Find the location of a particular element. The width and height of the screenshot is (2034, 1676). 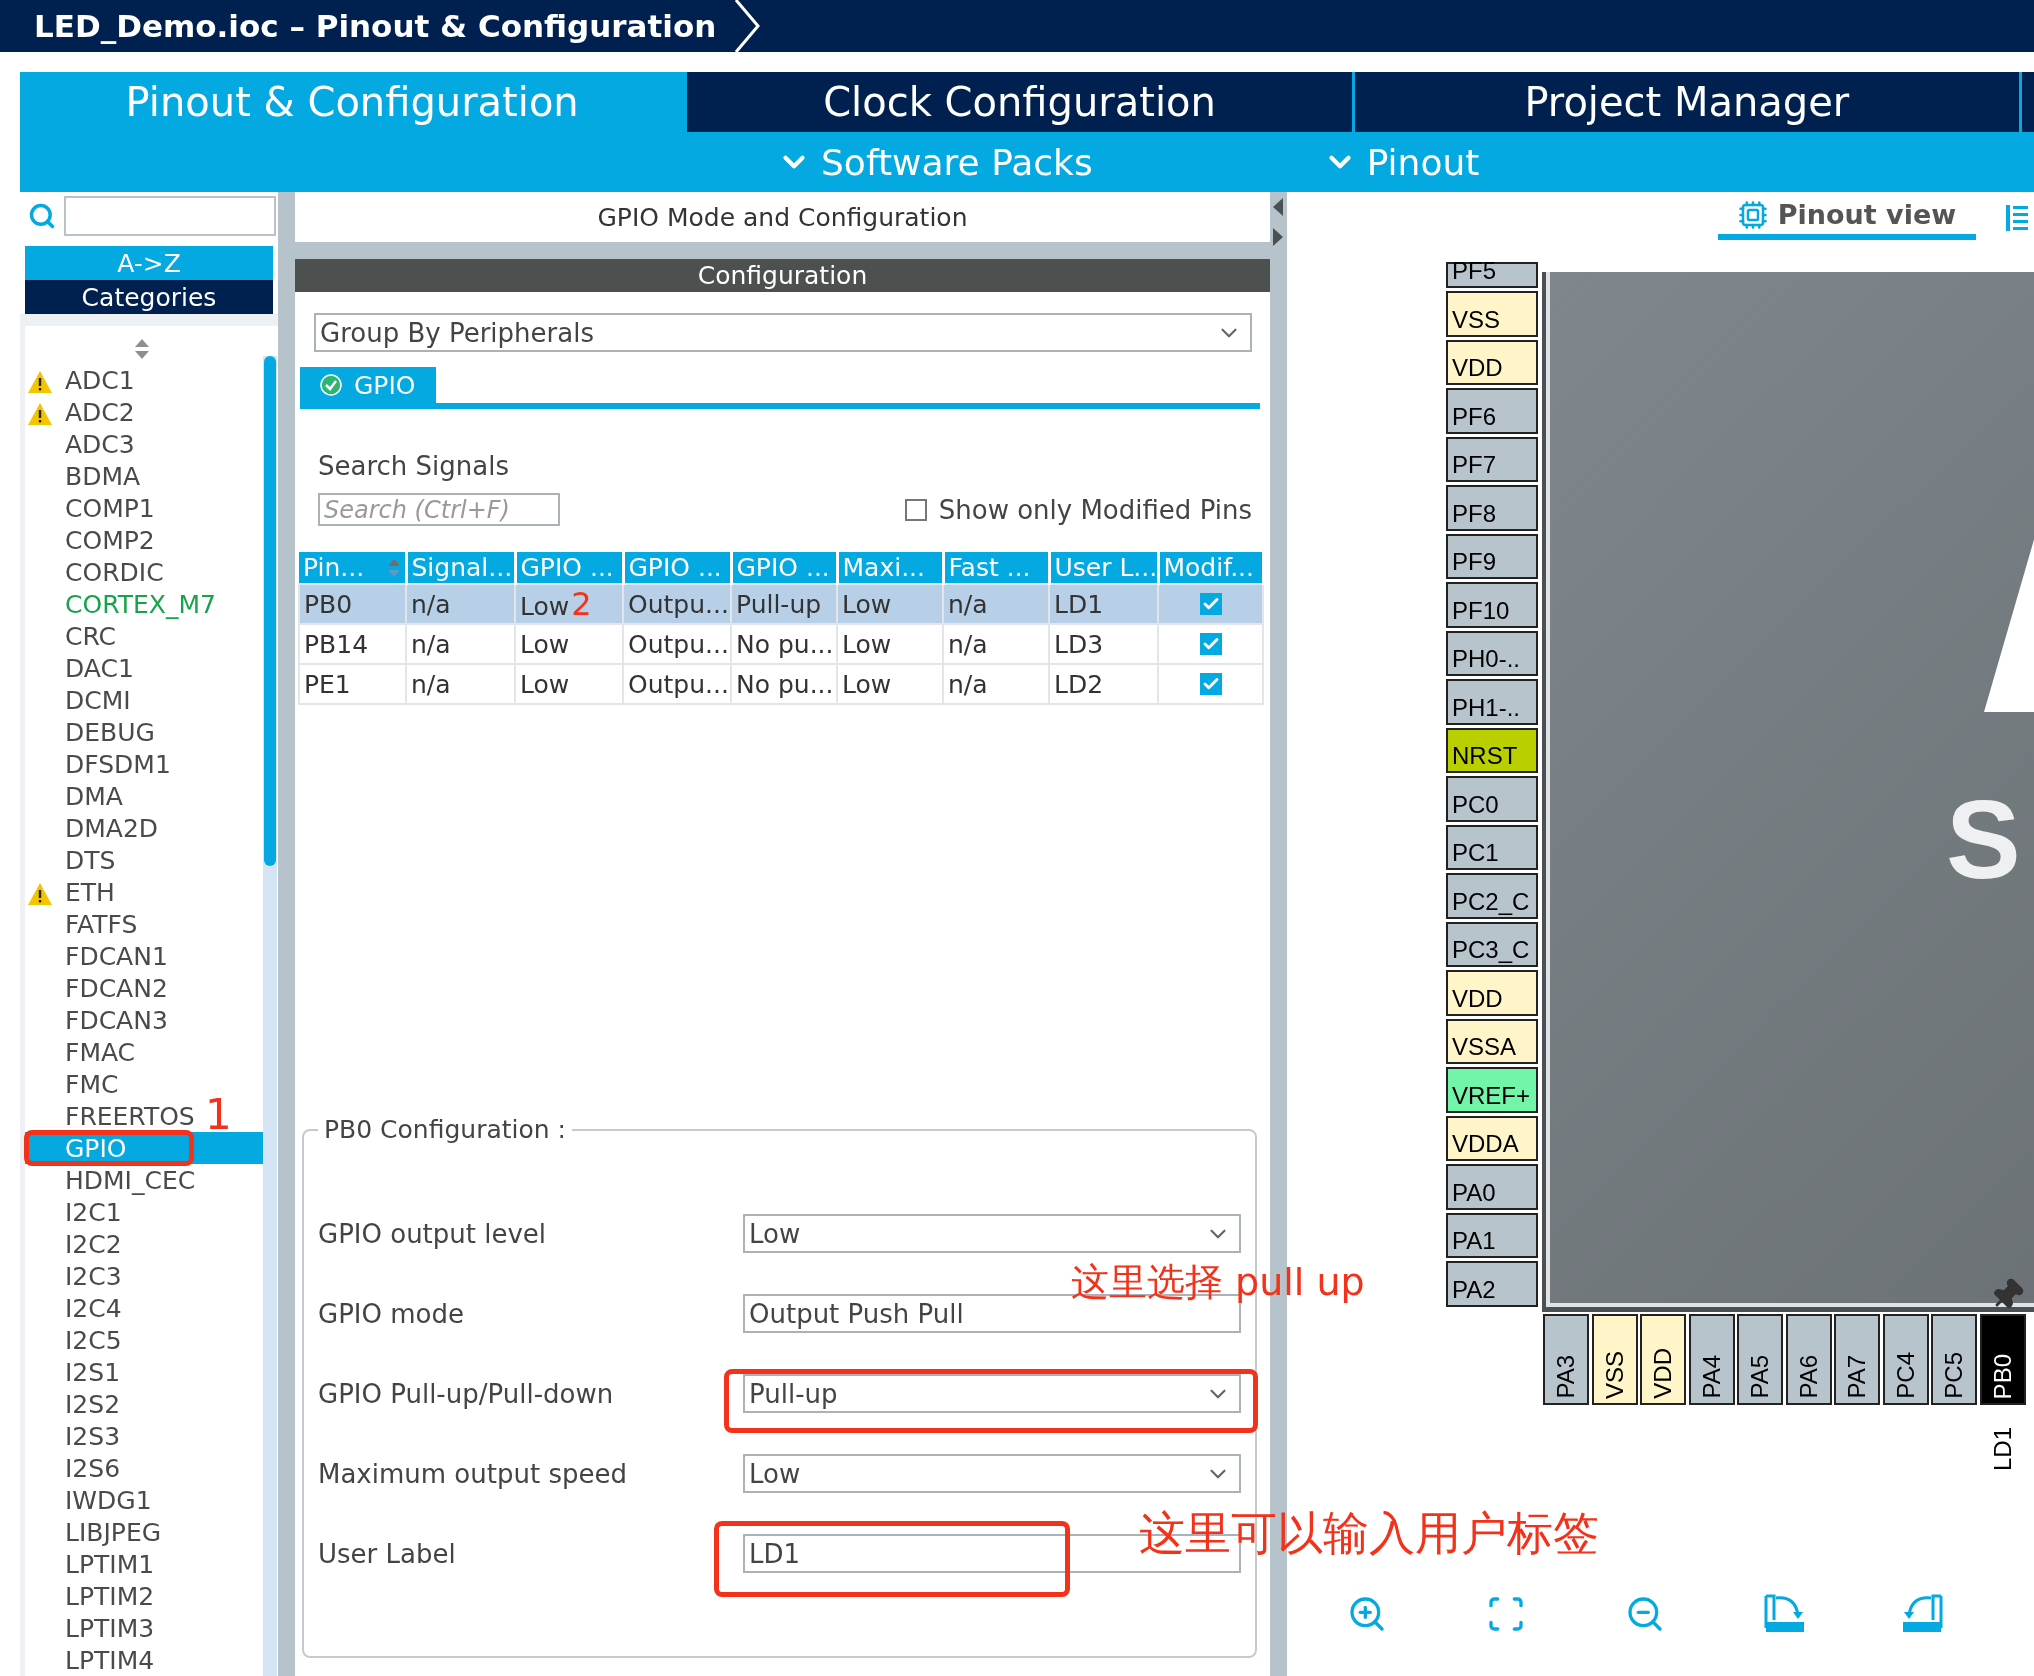

peripheral-item: FDCAN1 is located at coordinates (96, 956).